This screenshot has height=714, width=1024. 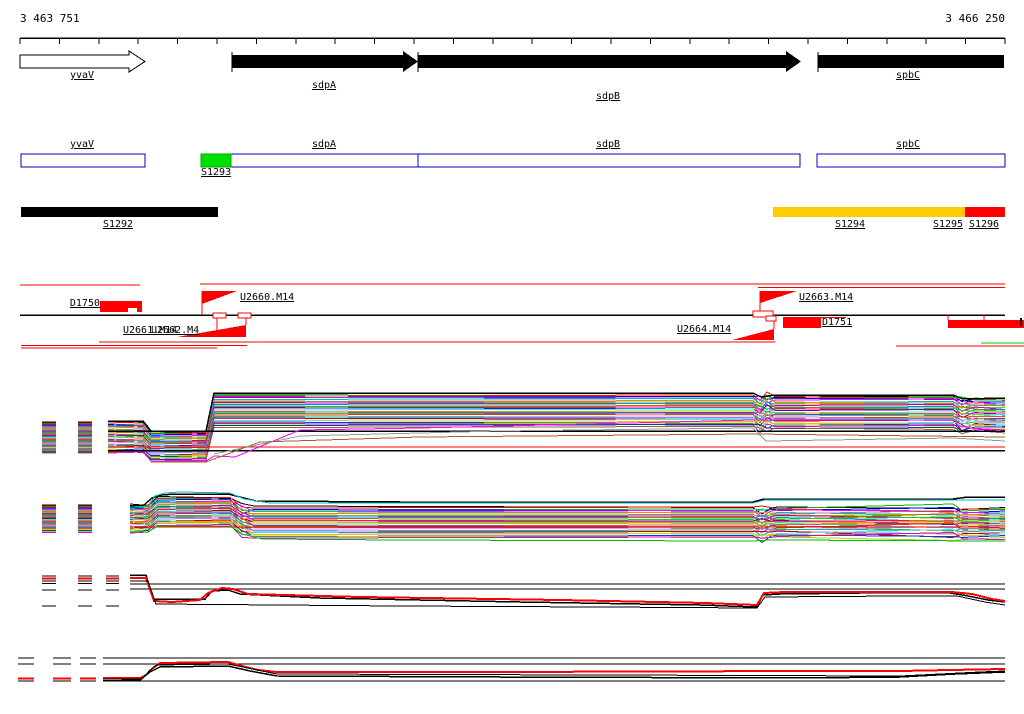 I want to click on segment-track, so click(x=513, y=212).